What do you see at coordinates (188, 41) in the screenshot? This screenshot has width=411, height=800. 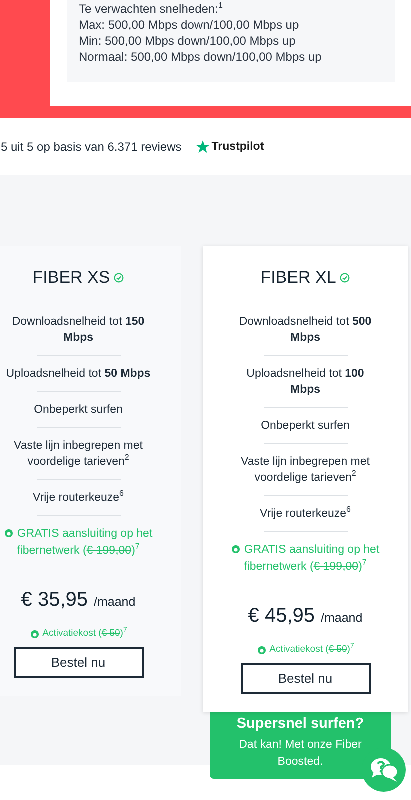 I see `speed-line: Min: 500,00 Mbps down/100,00 Mbps up` at bounding box center [188, 41].